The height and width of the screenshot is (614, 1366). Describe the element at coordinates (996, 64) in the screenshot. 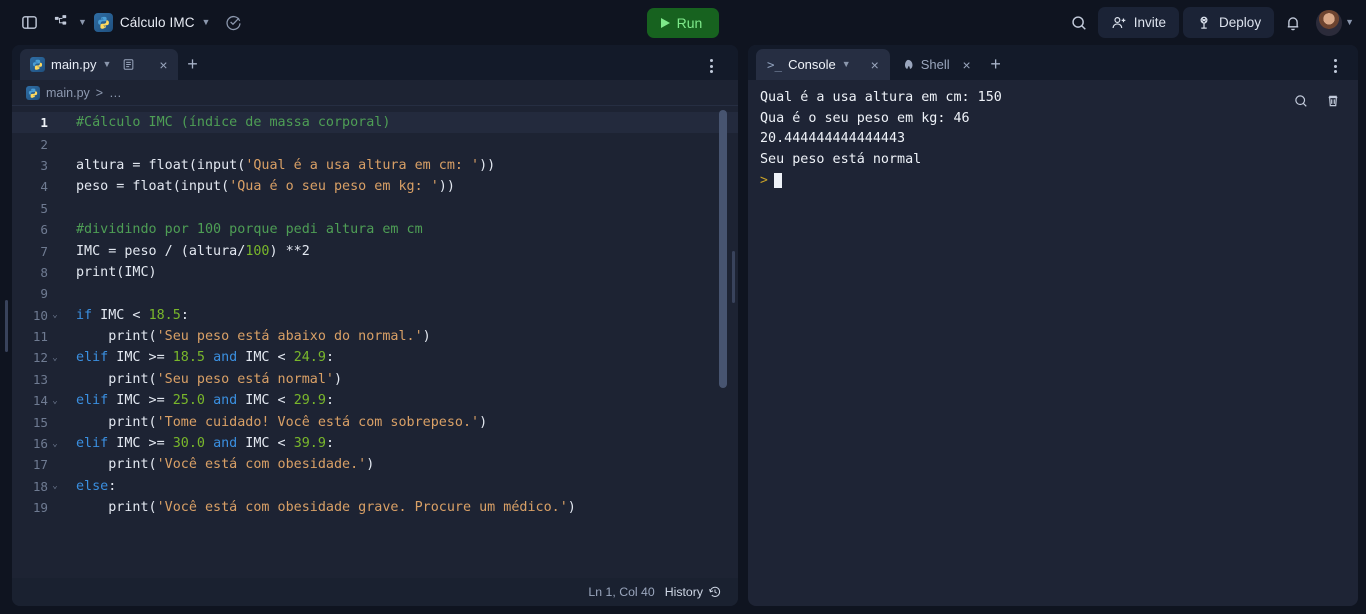

I see `new-console-tab-button: +` at that location.